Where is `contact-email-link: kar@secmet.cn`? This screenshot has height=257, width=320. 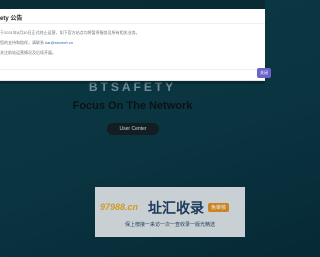 contact-email-link: kar@secmet.cn is located at coordinates (59, 42).